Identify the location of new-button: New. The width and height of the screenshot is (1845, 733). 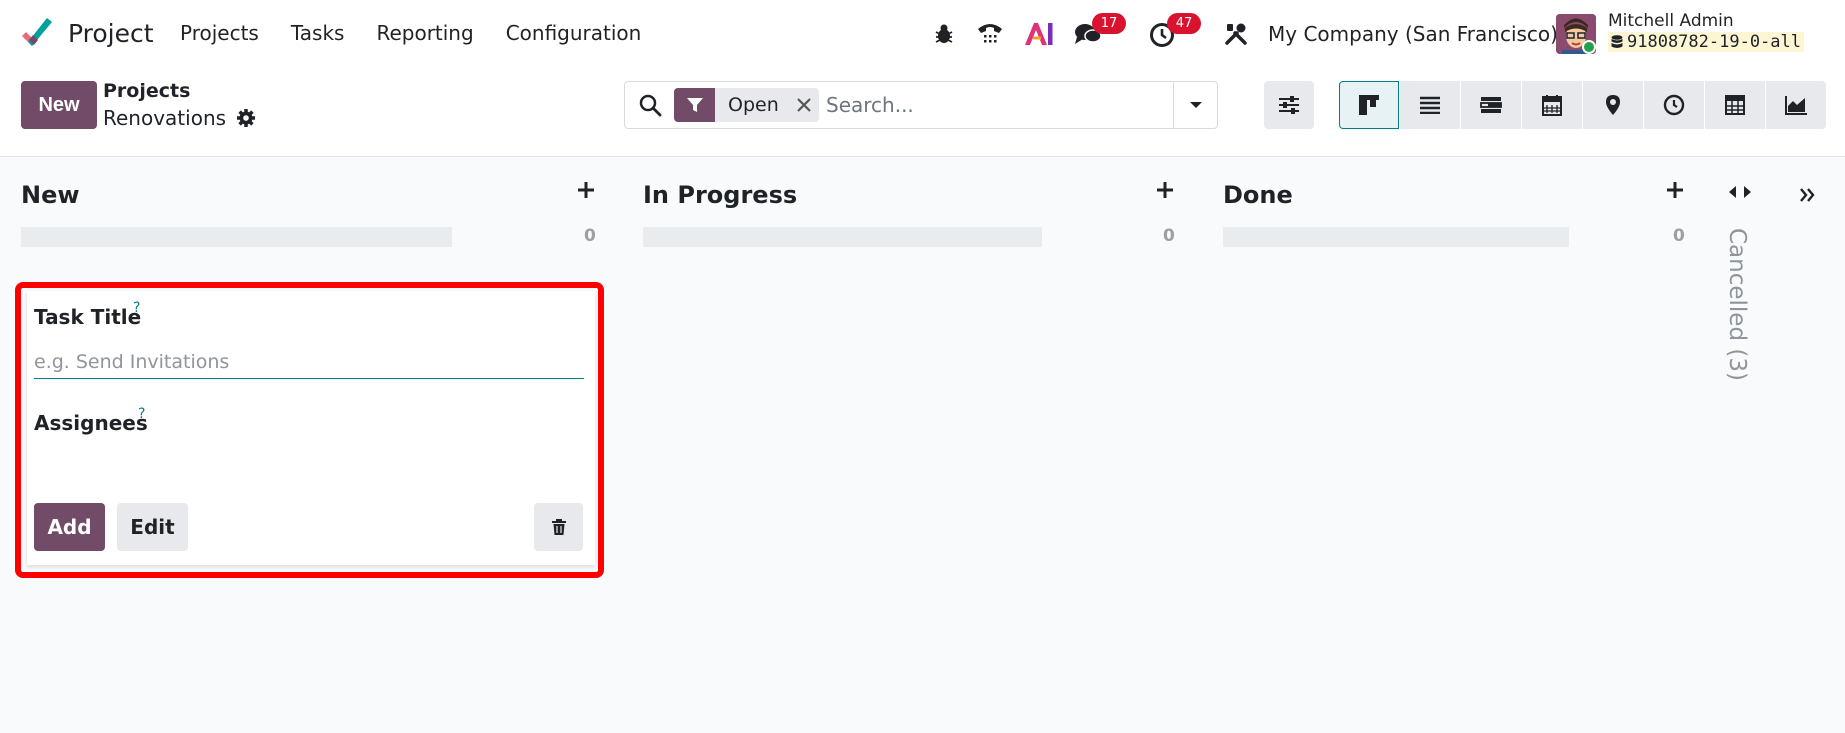
(59, 105).